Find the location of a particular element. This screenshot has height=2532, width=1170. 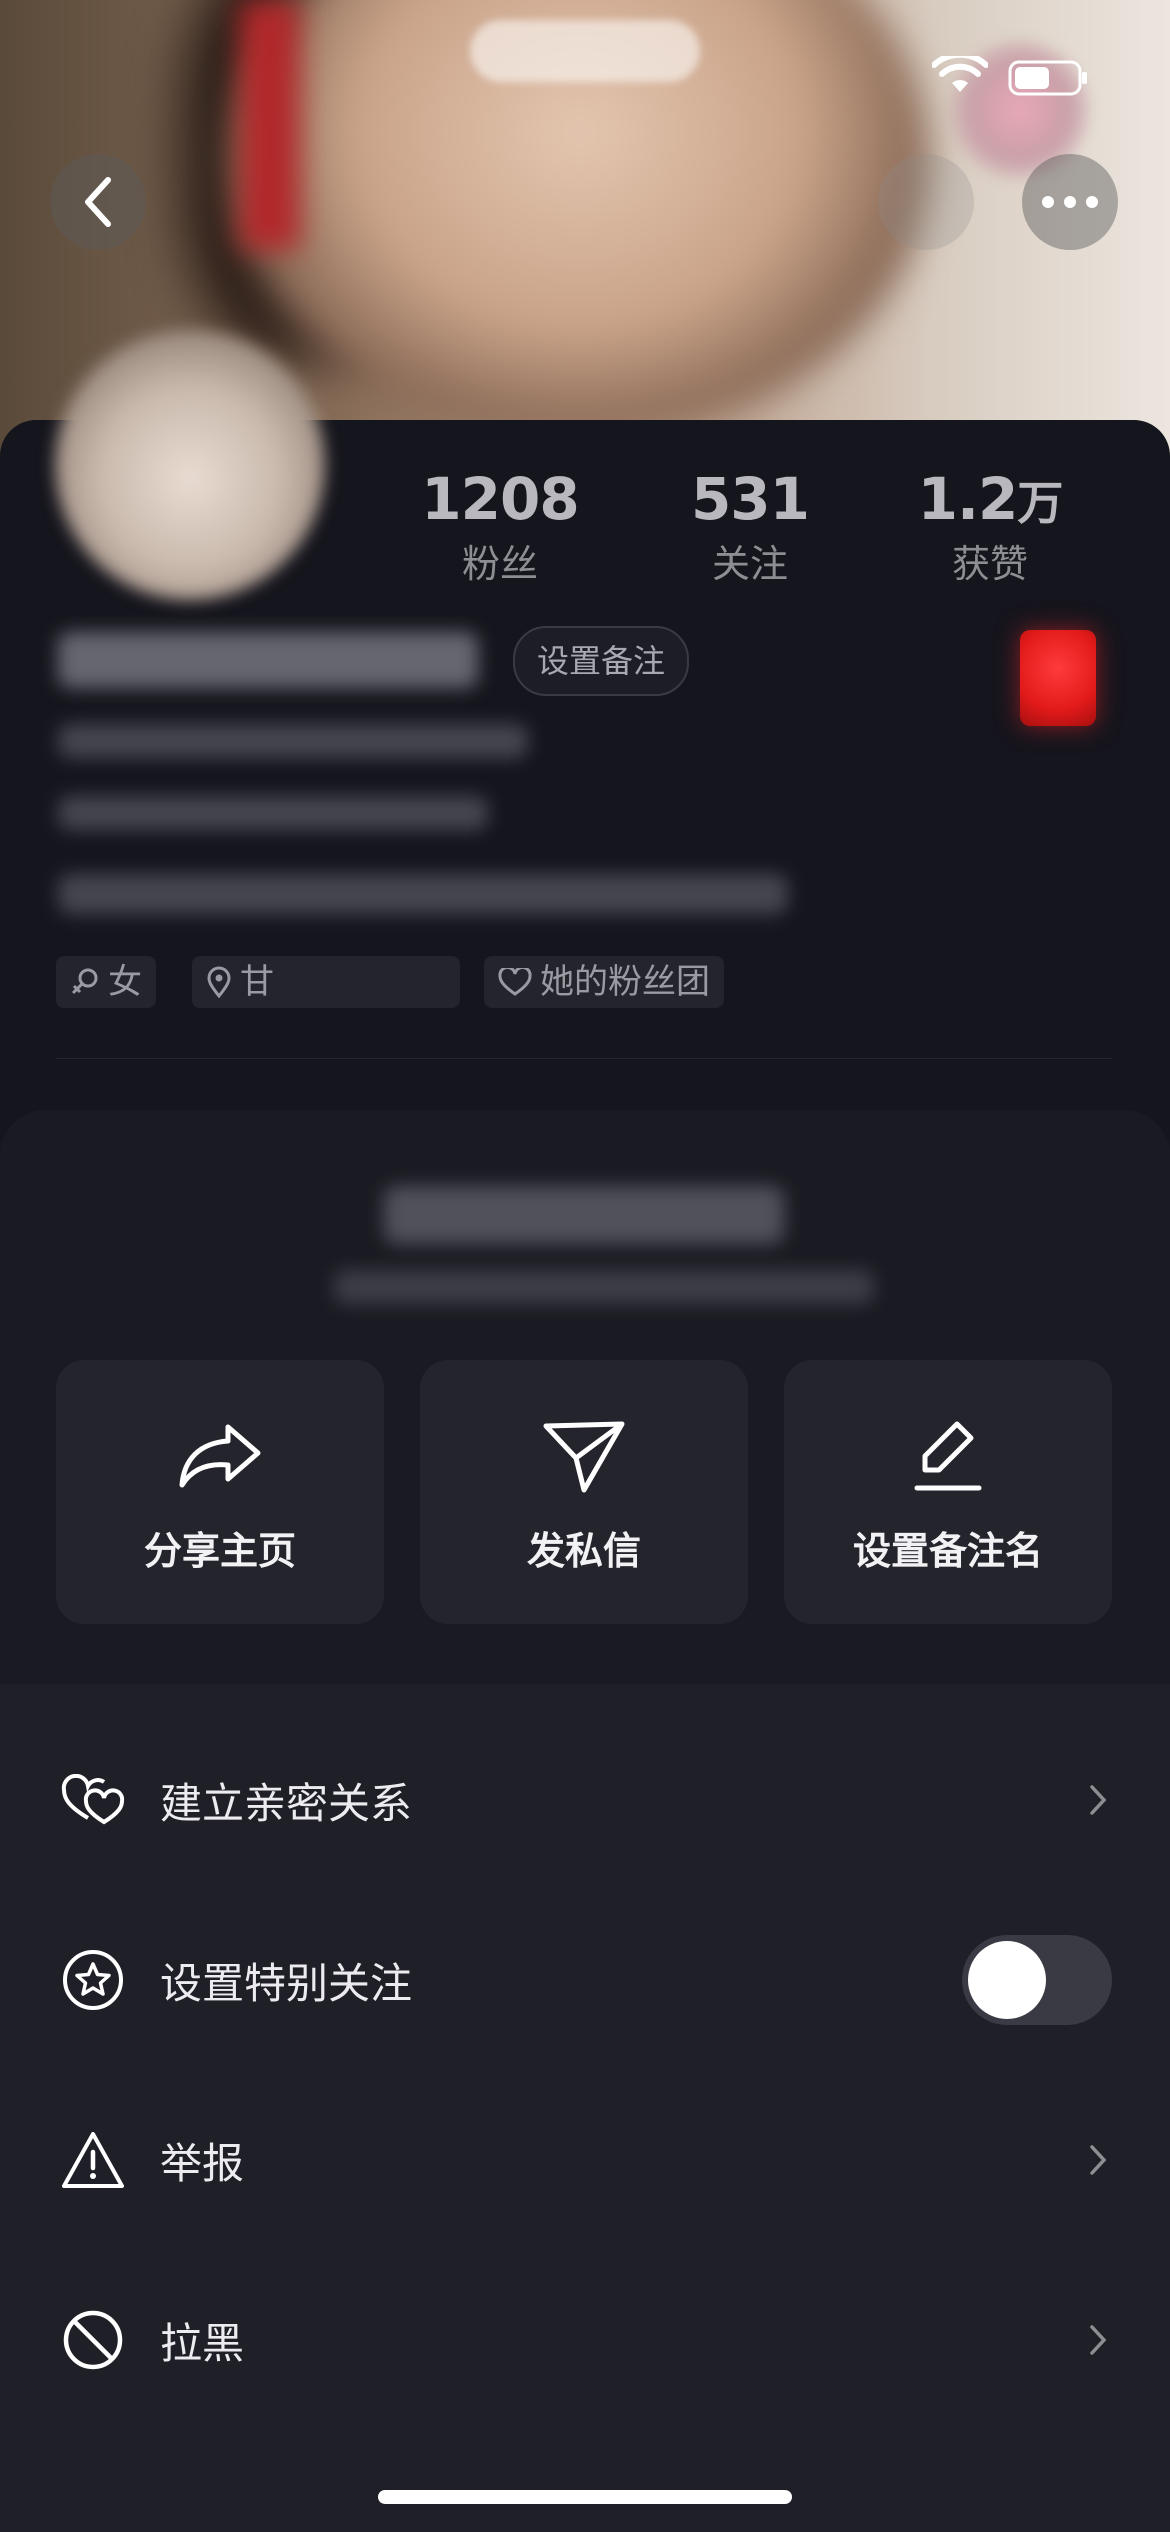

stat-fans: 1208 粉丝 is located at coordinates (500, 526).